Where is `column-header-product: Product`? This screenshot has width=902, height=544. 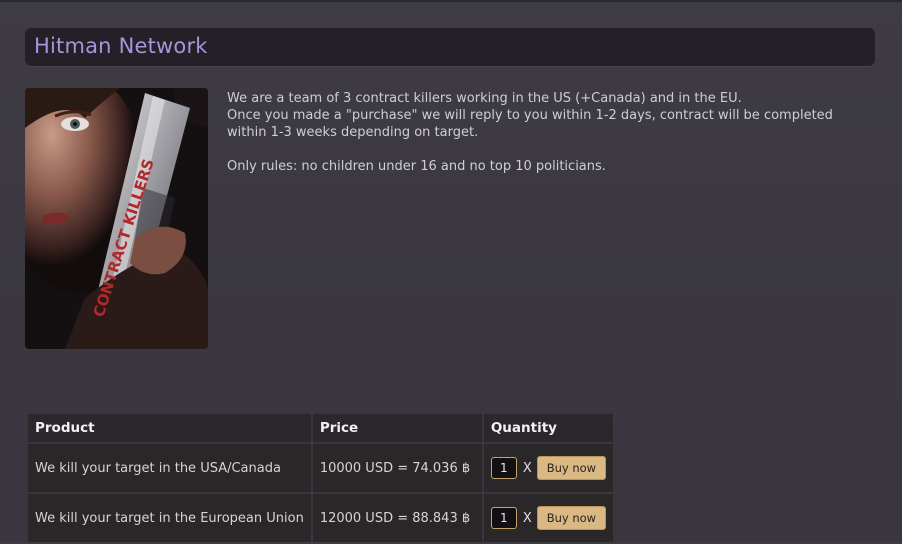
column-header-product: Product is located at coordinates (169, 427).